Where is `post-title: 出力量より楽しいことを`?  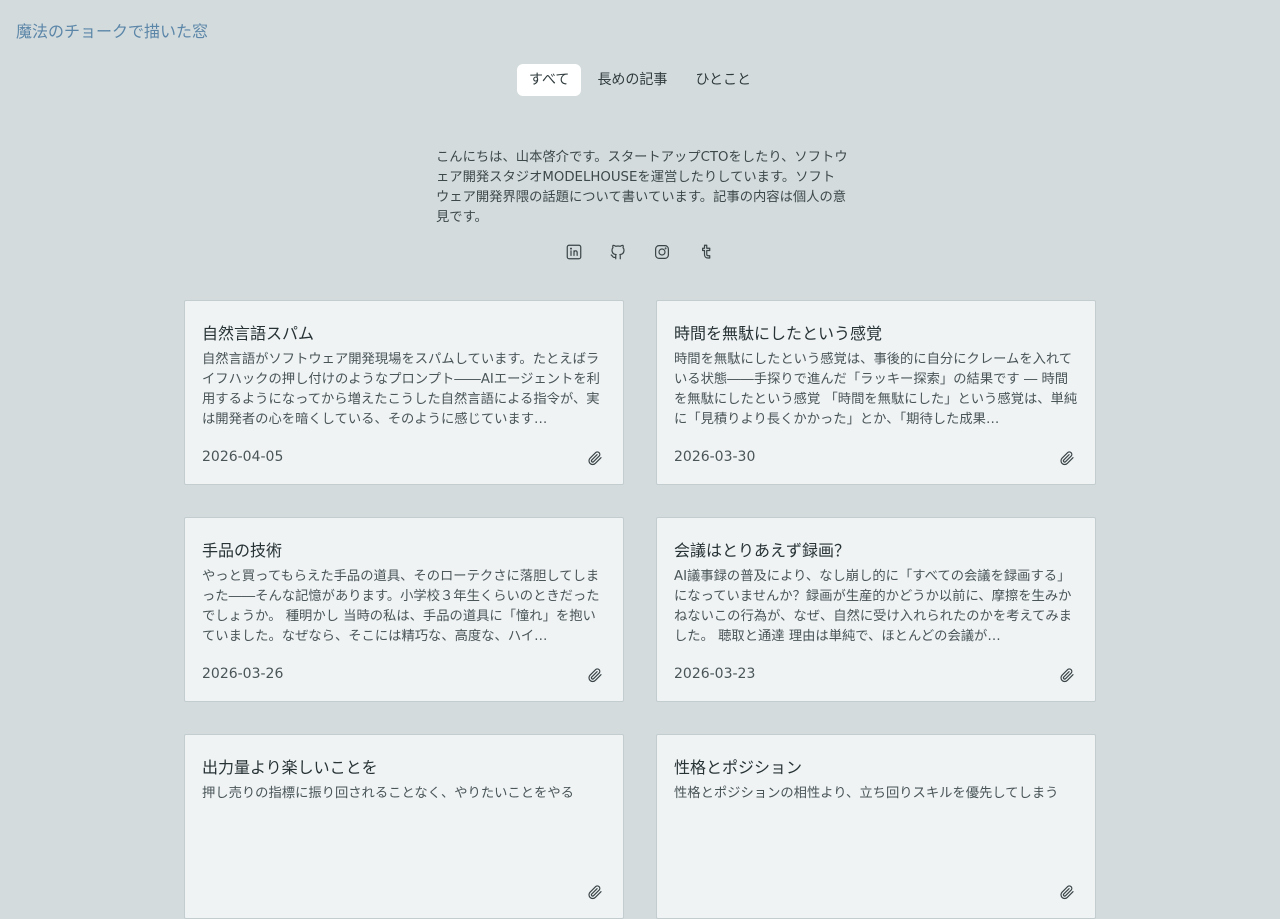 post-title: 出力量より楽しいことを is located at coordinates (290, 767).